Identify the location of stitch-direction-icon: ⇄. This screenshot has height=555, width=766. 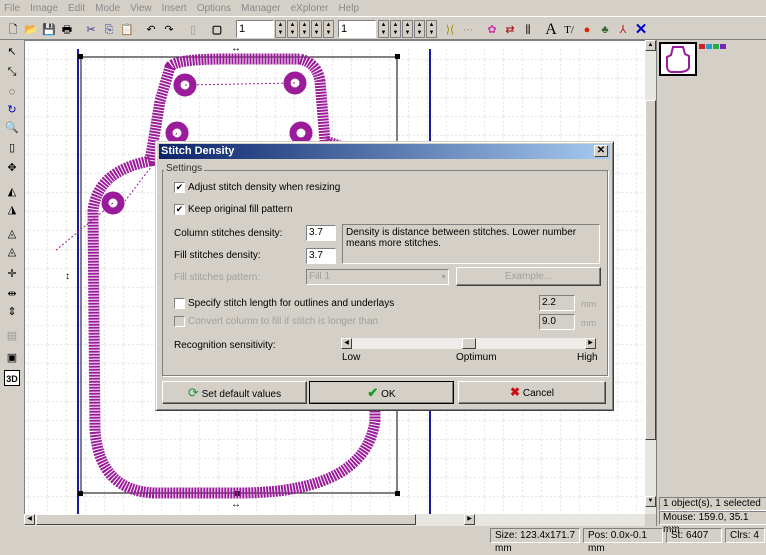
(510, 29).